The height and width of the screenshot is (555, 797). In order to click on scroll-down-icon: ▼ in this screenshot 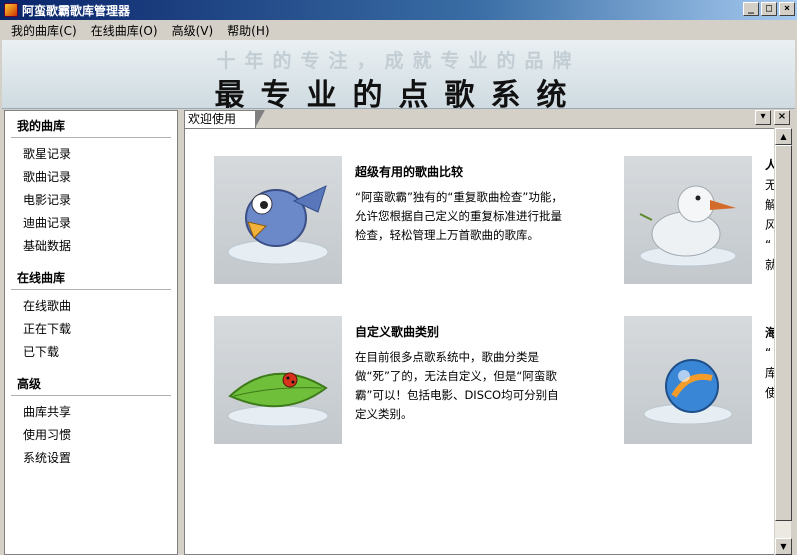, I will do `click(783, 546)`.